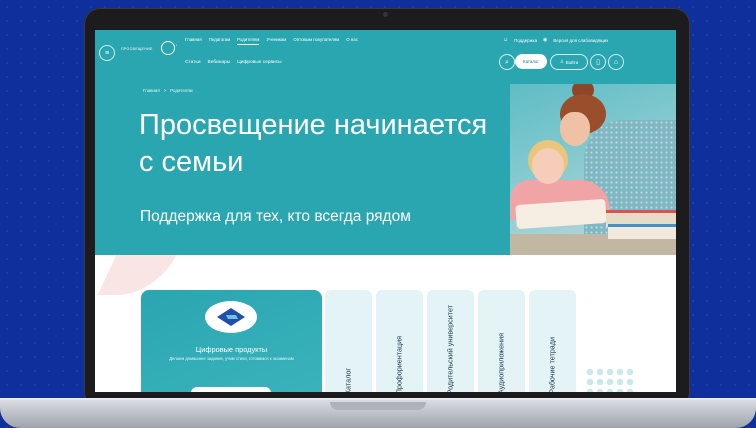 Image resolution: width=756 pixels, height=428 pixels. I want to click on tab-label: Родительский университет, so click(450, 348).